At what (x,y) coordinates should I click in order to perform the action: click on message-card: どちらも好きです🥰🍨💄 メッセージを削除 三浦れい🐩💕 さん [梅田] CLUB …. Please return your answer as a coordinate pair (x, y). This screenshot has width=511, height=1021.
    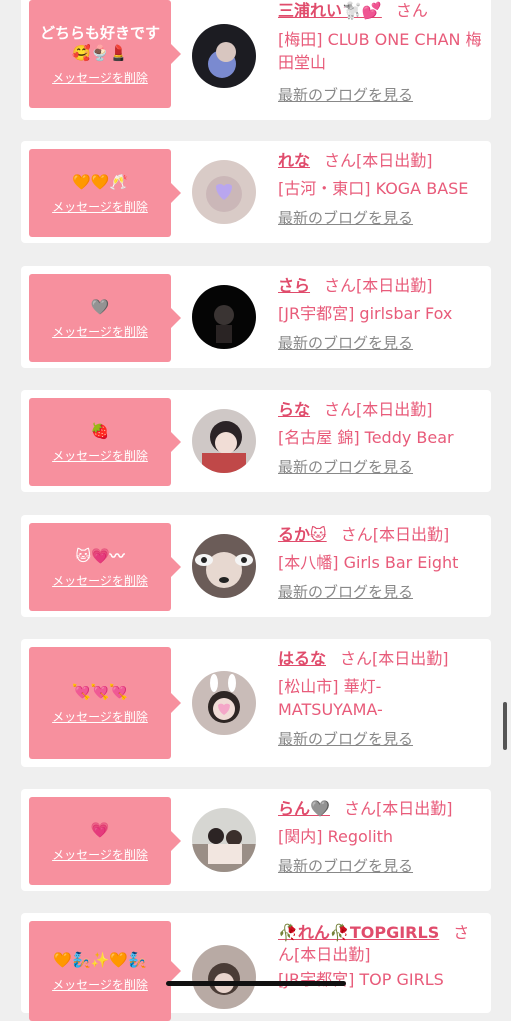
    Looking at the image, I should click on (256, 60).